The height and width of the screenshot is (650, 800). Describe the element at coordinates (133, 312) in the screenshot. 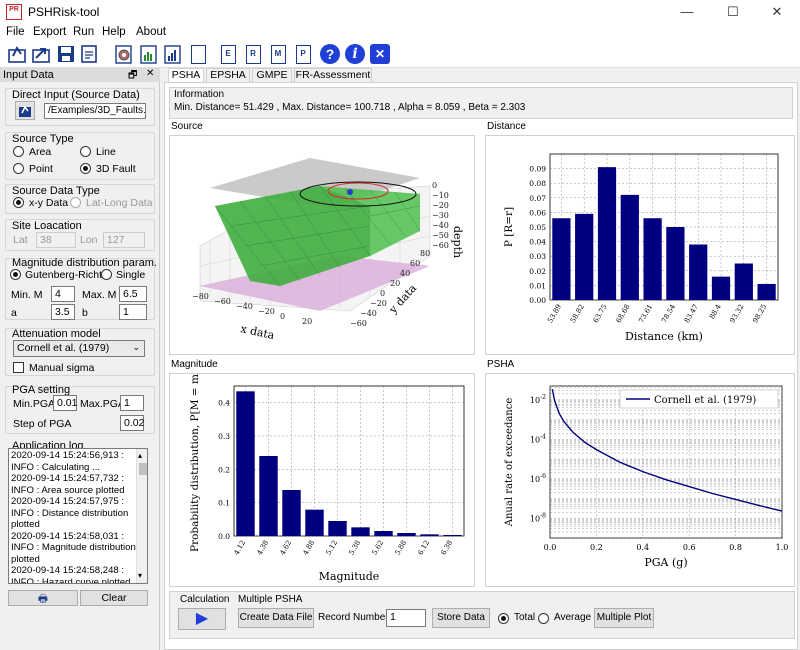

I see `b-input: 1` at that location.